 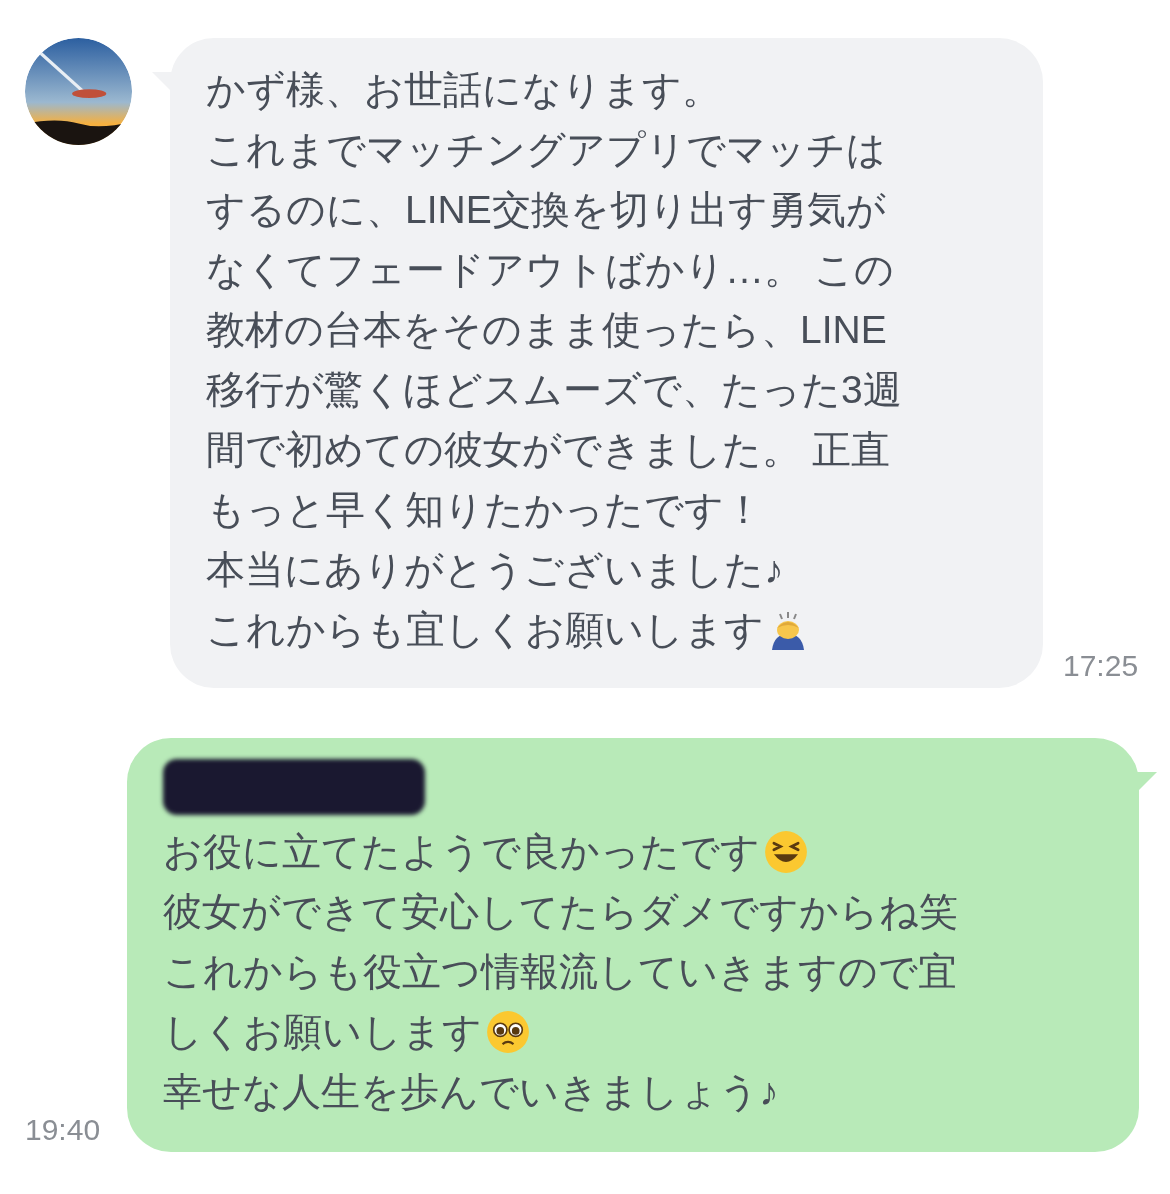 What do you see at coordinates (786, 852) in the screenshot?
I see `grinning-face-icon` at bounding box center [786, 852].